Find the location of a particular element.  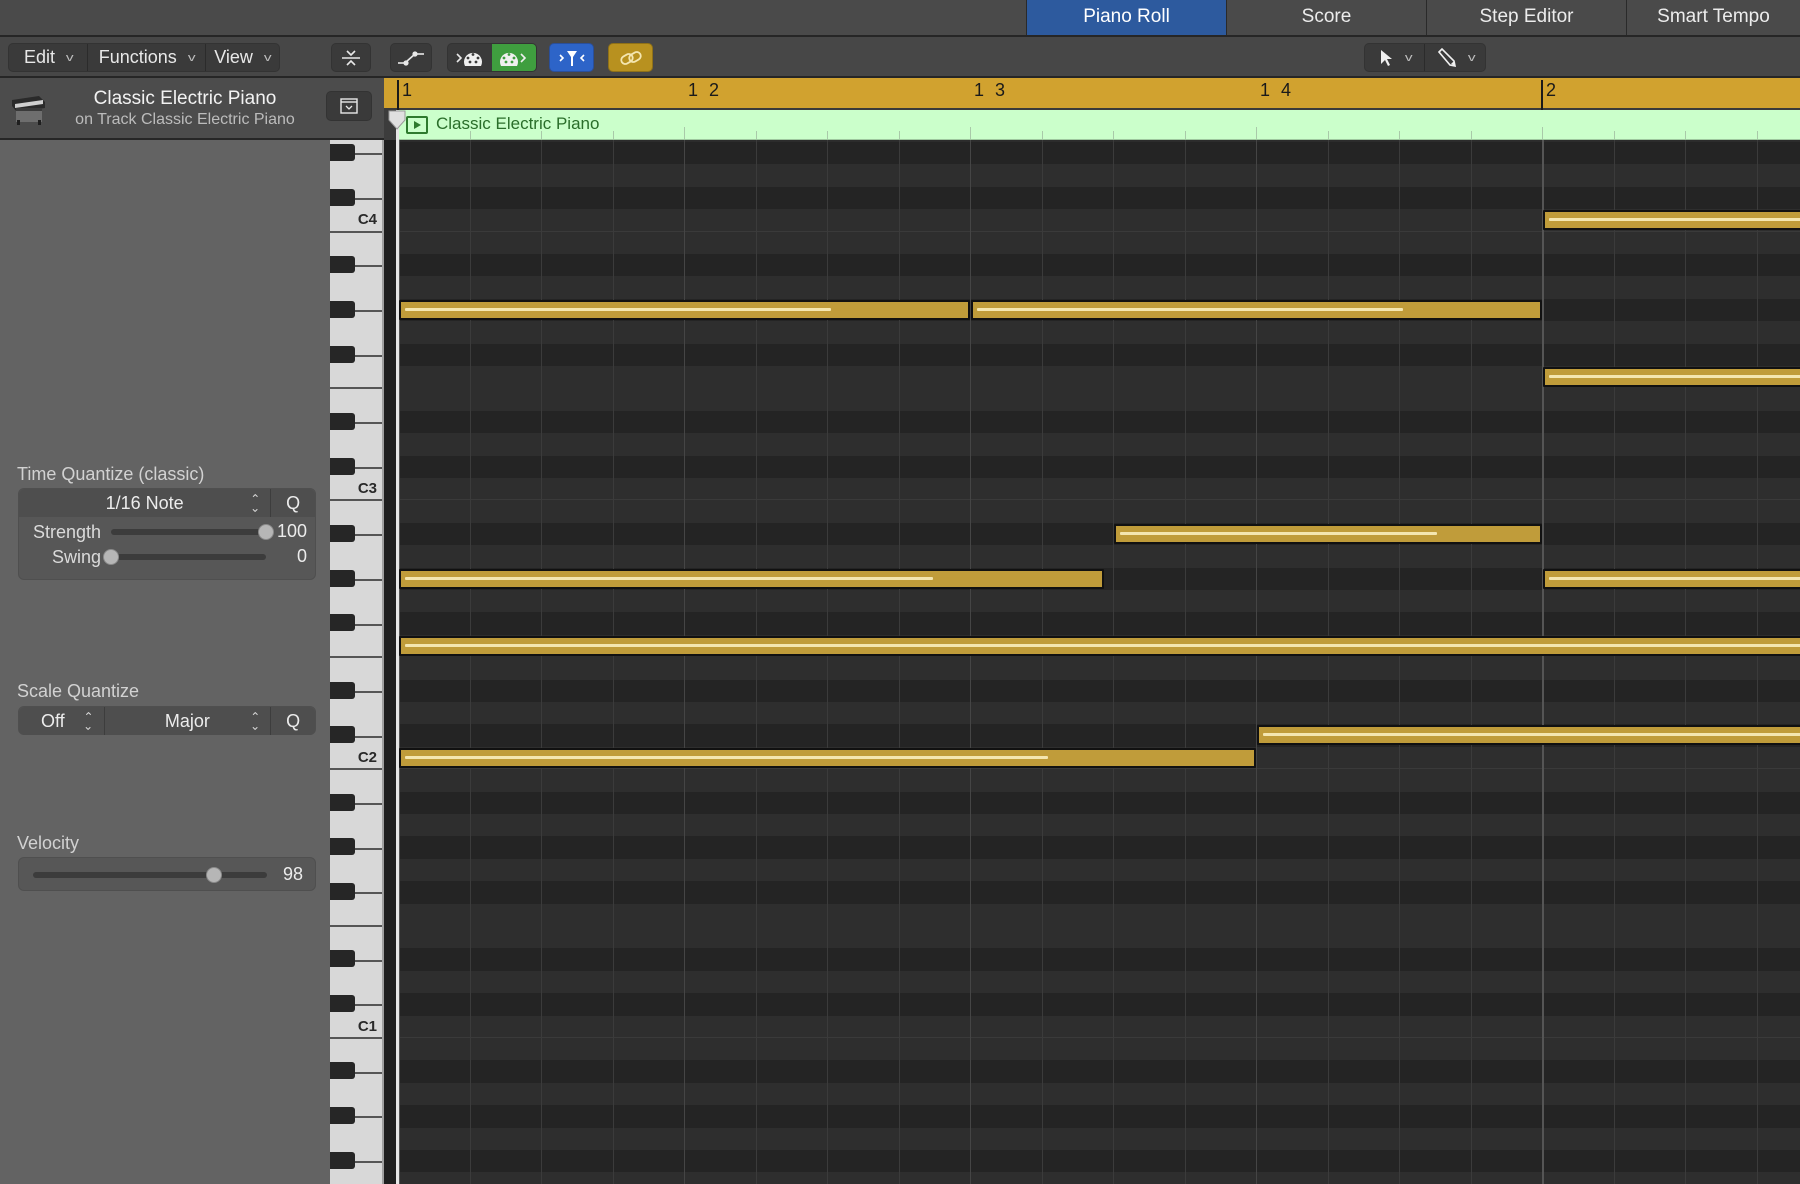

view-menu: View v is located at coordinates (242, 57).